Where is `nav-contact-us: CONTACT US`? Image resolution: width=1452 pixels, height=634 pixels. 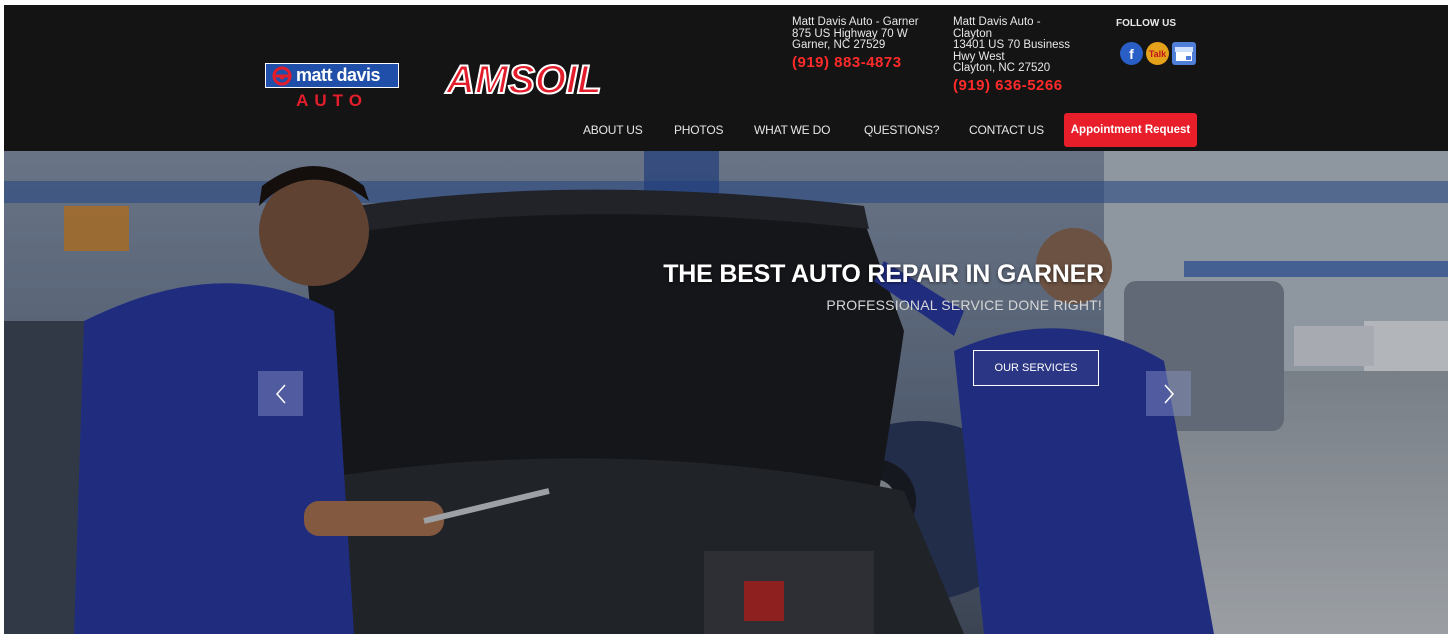 nav-contact-us: CONTACT US is located at coordinates (1006, 130).